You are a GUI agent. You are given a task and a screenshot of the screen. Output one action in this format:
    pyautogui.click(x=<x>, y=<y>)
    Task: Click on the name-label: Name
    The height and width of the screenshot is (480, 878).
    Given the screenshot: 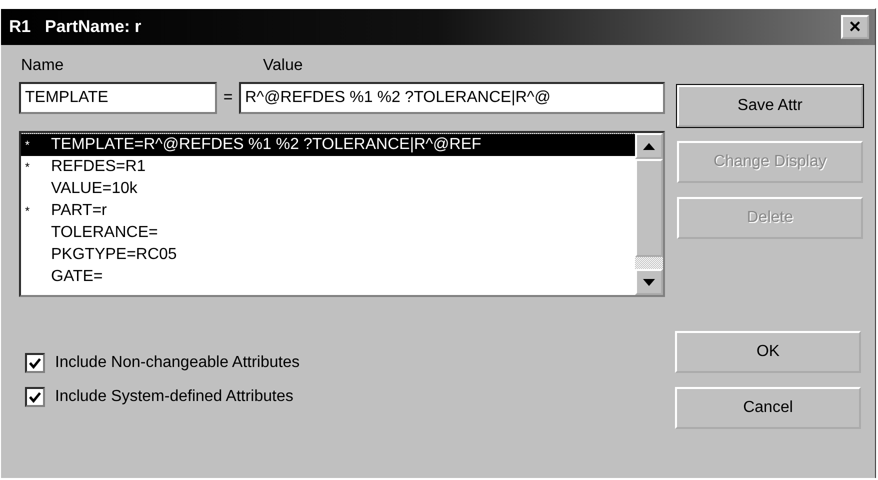 What is the action you would take?
    pyautogui.click(x=42, y=66)
    